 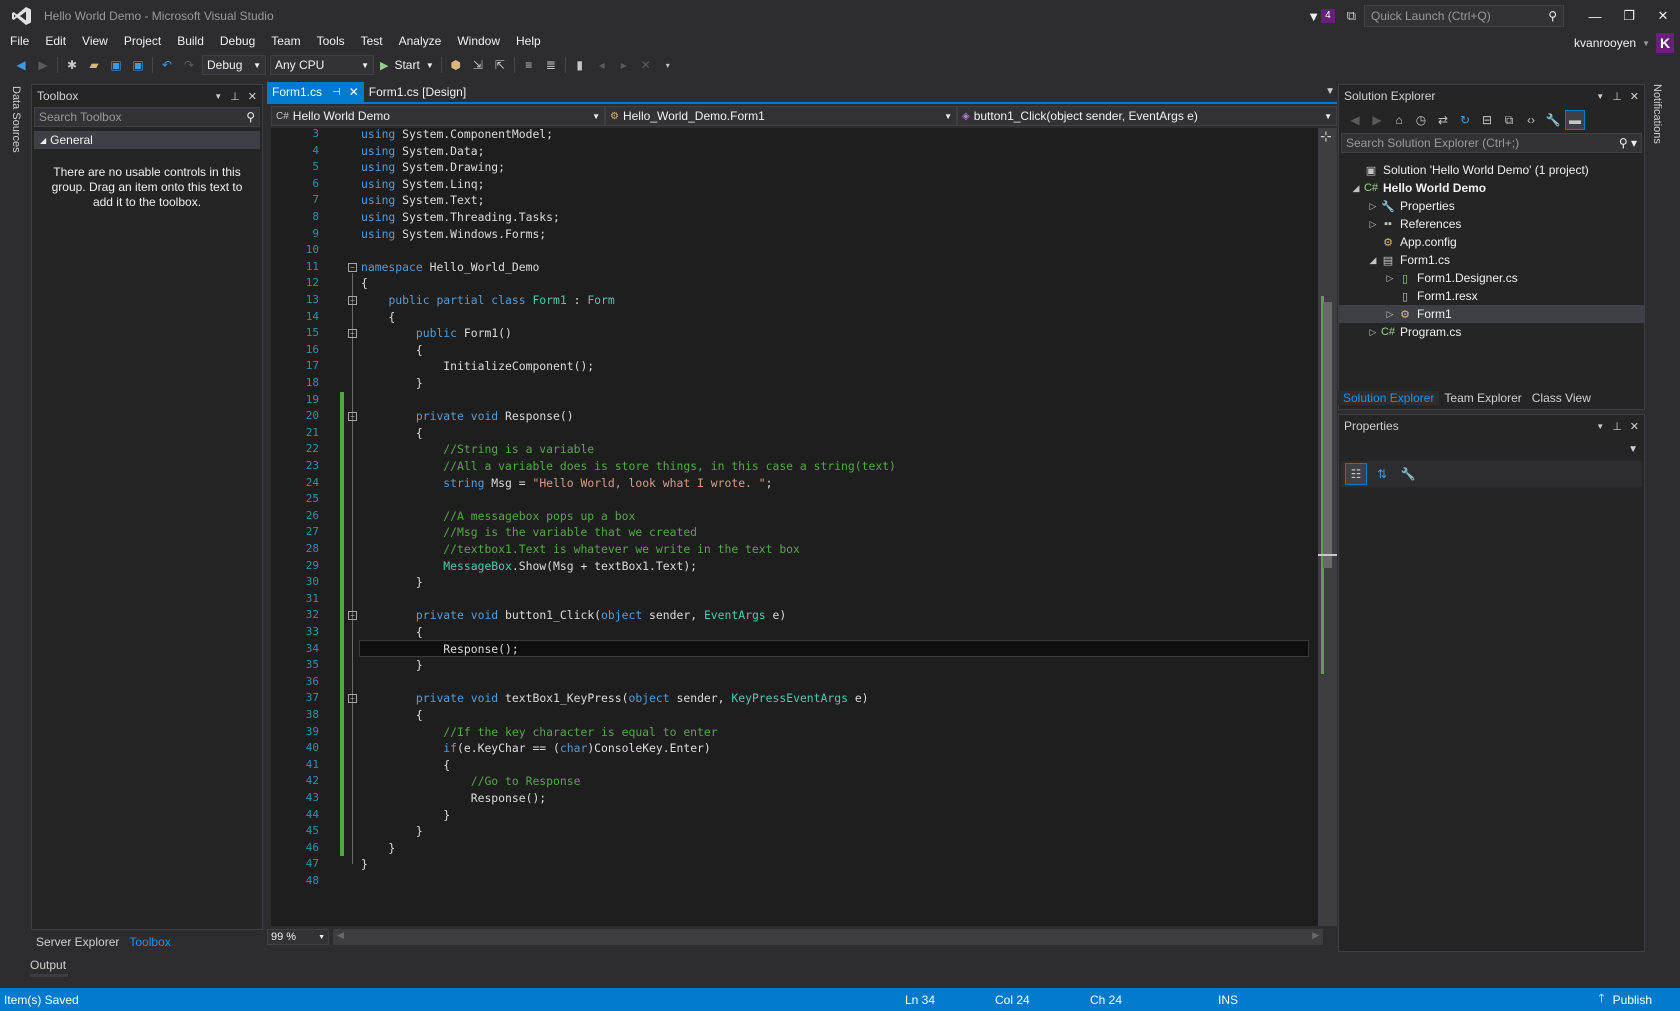 I want to click on menu-test: Test, so click(x=372, y=41).